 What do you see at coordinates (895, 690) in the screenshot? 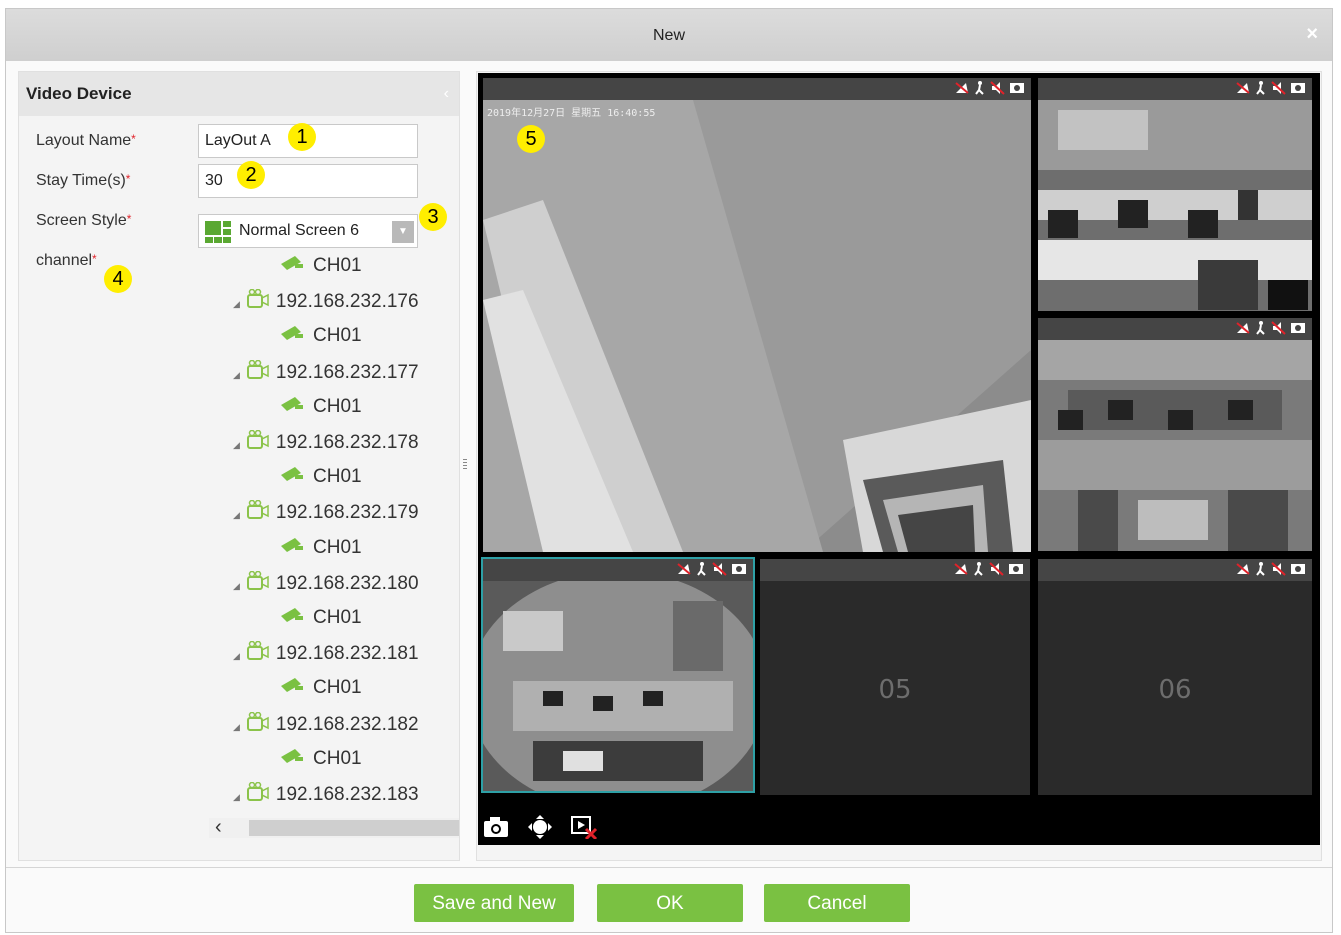
I see `tile-number: 05` at bounding box center [895, 690].